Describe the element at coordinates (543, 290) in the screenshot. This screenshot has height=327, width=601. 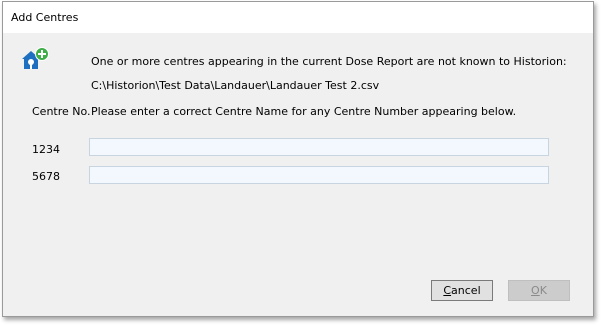
I see `ok-label: K` at that location.